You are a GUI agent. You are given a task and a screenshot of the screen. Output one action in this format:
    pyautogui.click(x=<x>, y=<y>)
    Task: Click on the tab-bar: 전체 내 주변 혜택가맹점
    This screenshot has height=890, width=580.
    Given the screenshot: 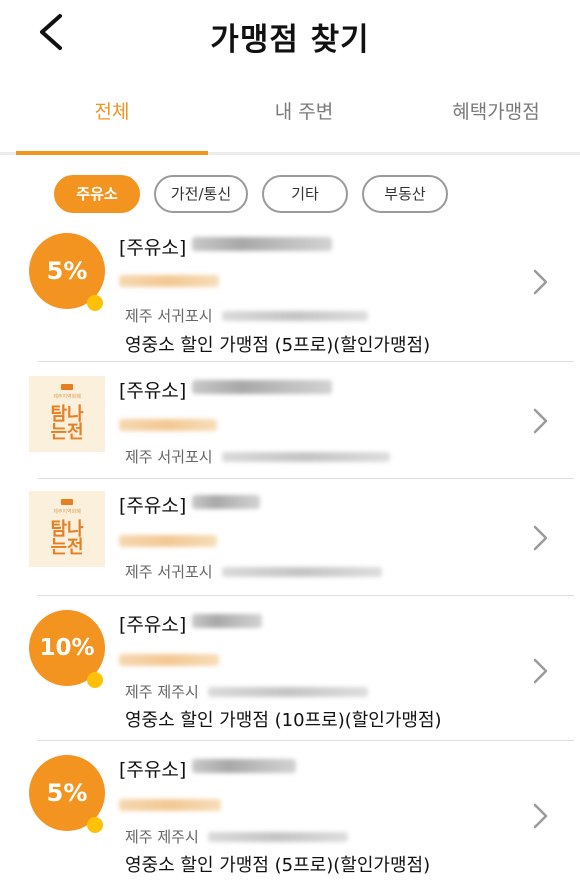 What is the action you would take?
    pyautogui.click(x=290, y=120)
    